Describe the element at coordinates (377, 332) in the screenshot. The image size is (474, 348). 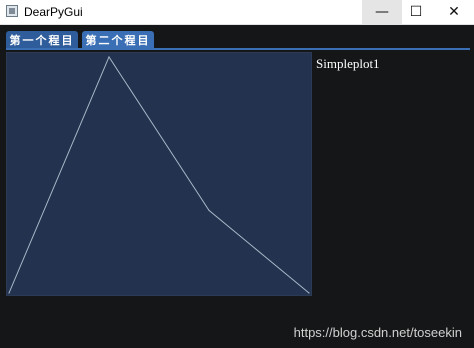
I see `watermark-text: https://blog.csdn.net/toseekin` at that location.